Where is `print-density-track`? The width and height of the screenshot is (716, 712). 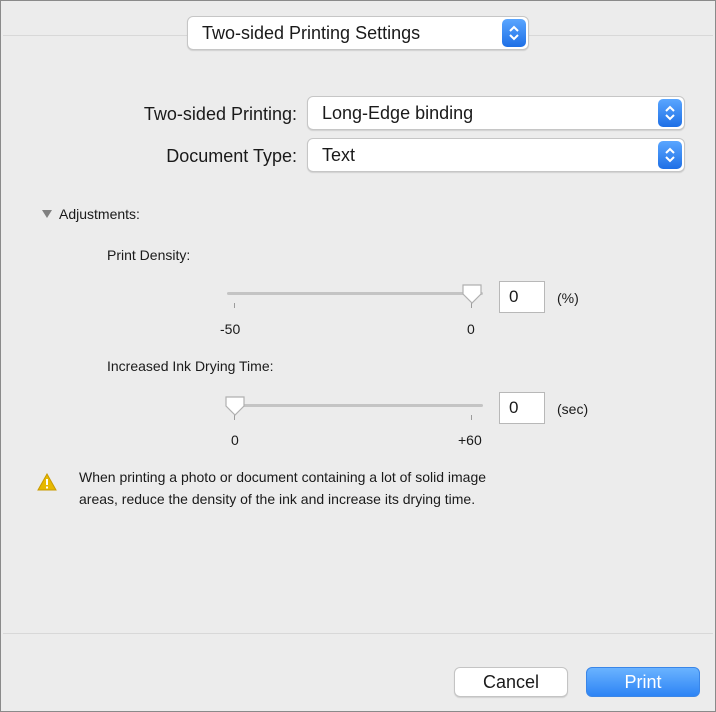
print-density-track is located at coordinates (355, 293).